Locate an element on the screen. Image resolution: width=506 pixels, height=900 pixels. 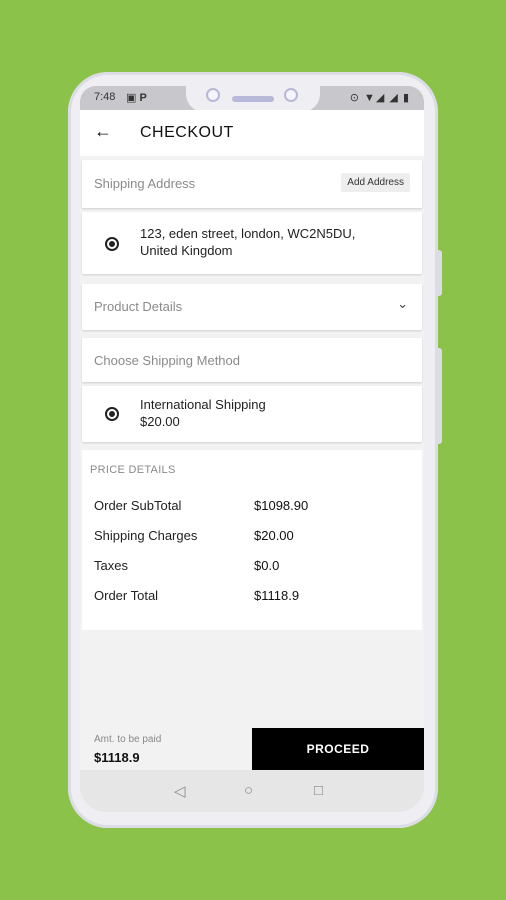
shipping-option: International Shipping $20.00 is located at coordinates (252, 414).